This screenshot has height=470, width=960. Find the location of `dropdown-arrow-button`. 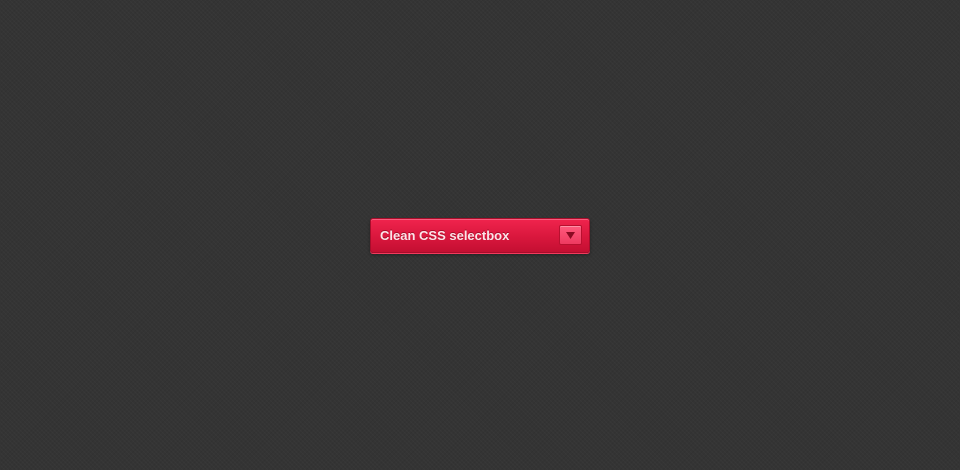

dropdown-arrow-button is located at coordinates (570, 235).